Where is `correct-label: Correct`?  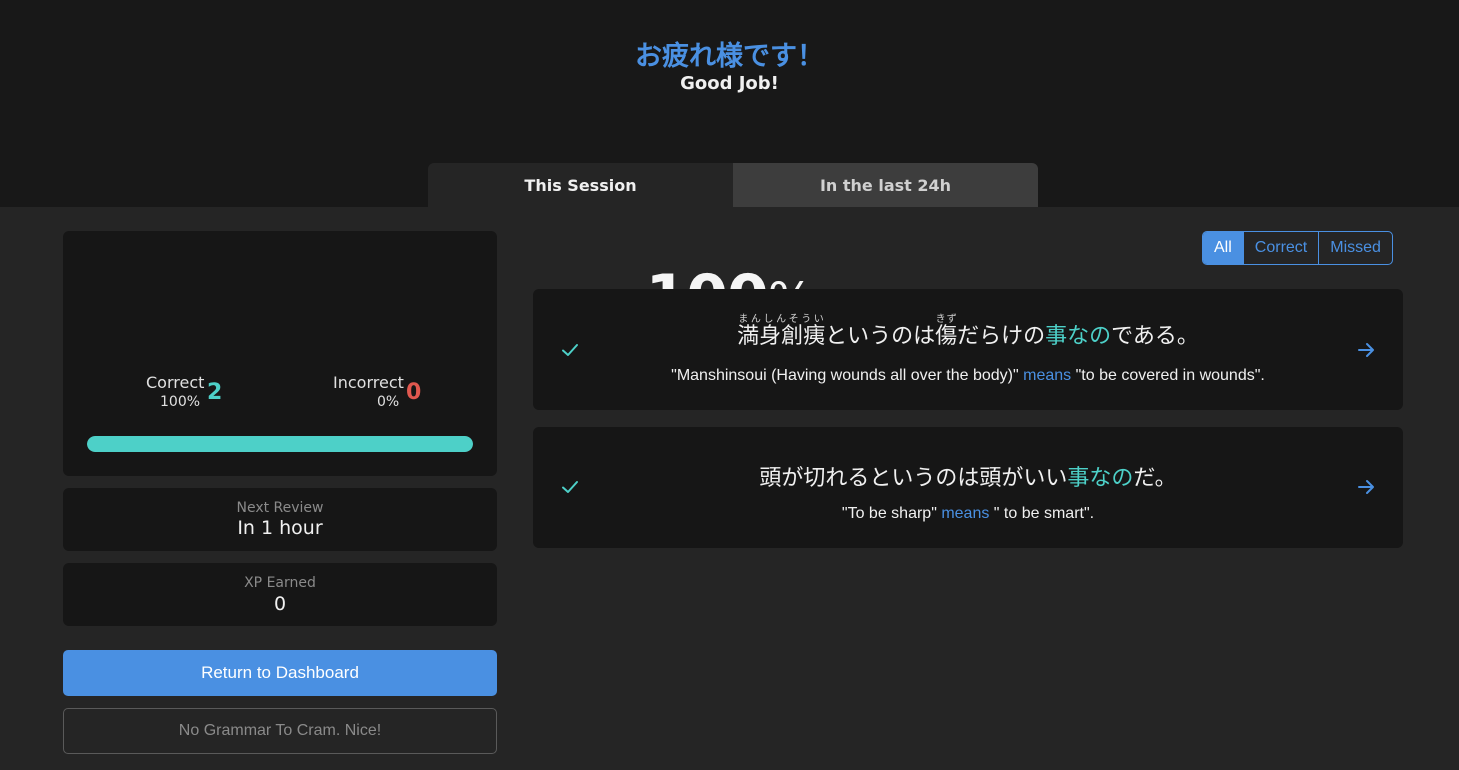 correct-label: Correct is located at coordinates (175, 382).